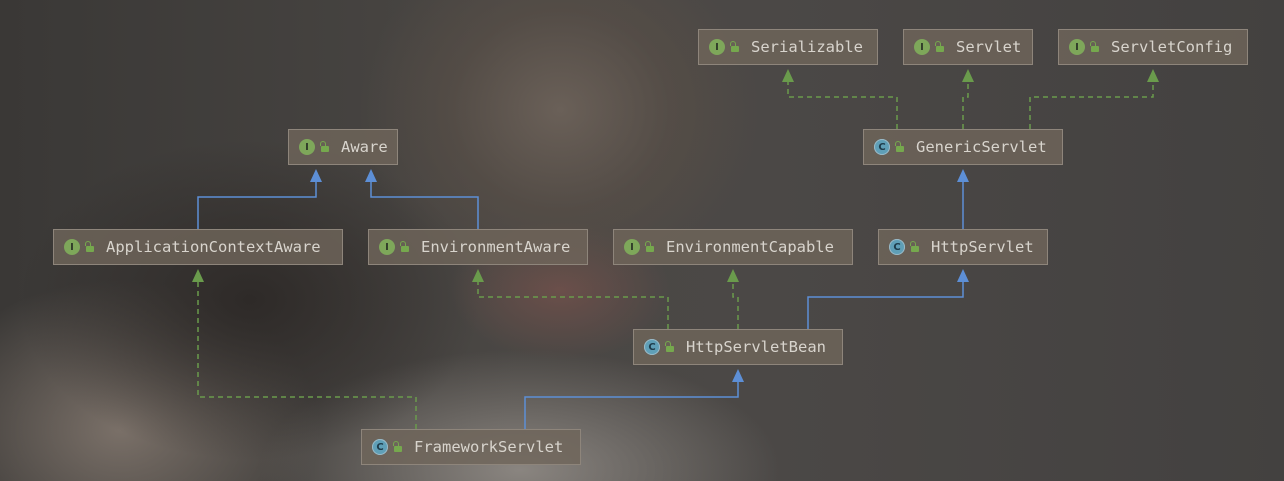  What do you see at coordinates (982, 247) in the screenshot?
I see `node-label: HttpServlet` at bounding box center [982, 247].